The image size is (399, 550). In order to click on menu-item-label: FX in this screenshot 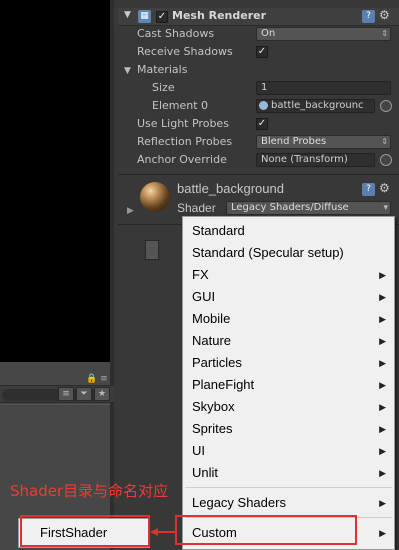, I will do `click(200, 274)`.